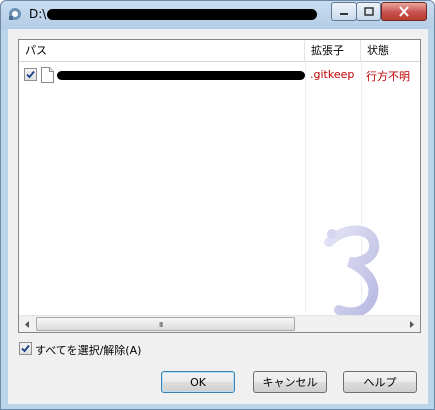 This screenshot has height=410, width=435. I want to click on minimize-button, so click(344, 11).